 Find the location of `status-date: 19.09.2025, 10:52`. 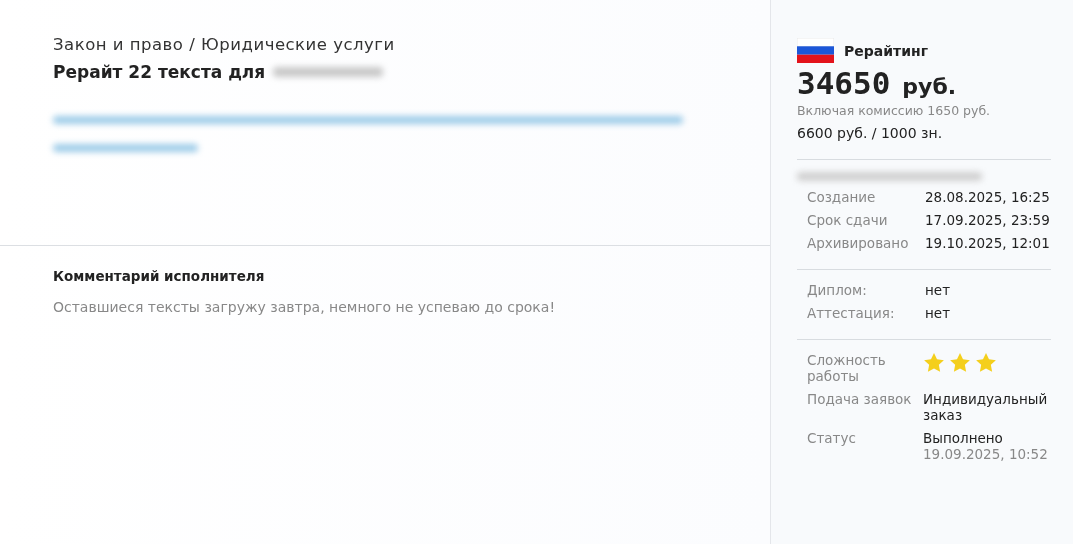

status-date: 19.09.2025, 10:52 is located at coordinates (986, 454).